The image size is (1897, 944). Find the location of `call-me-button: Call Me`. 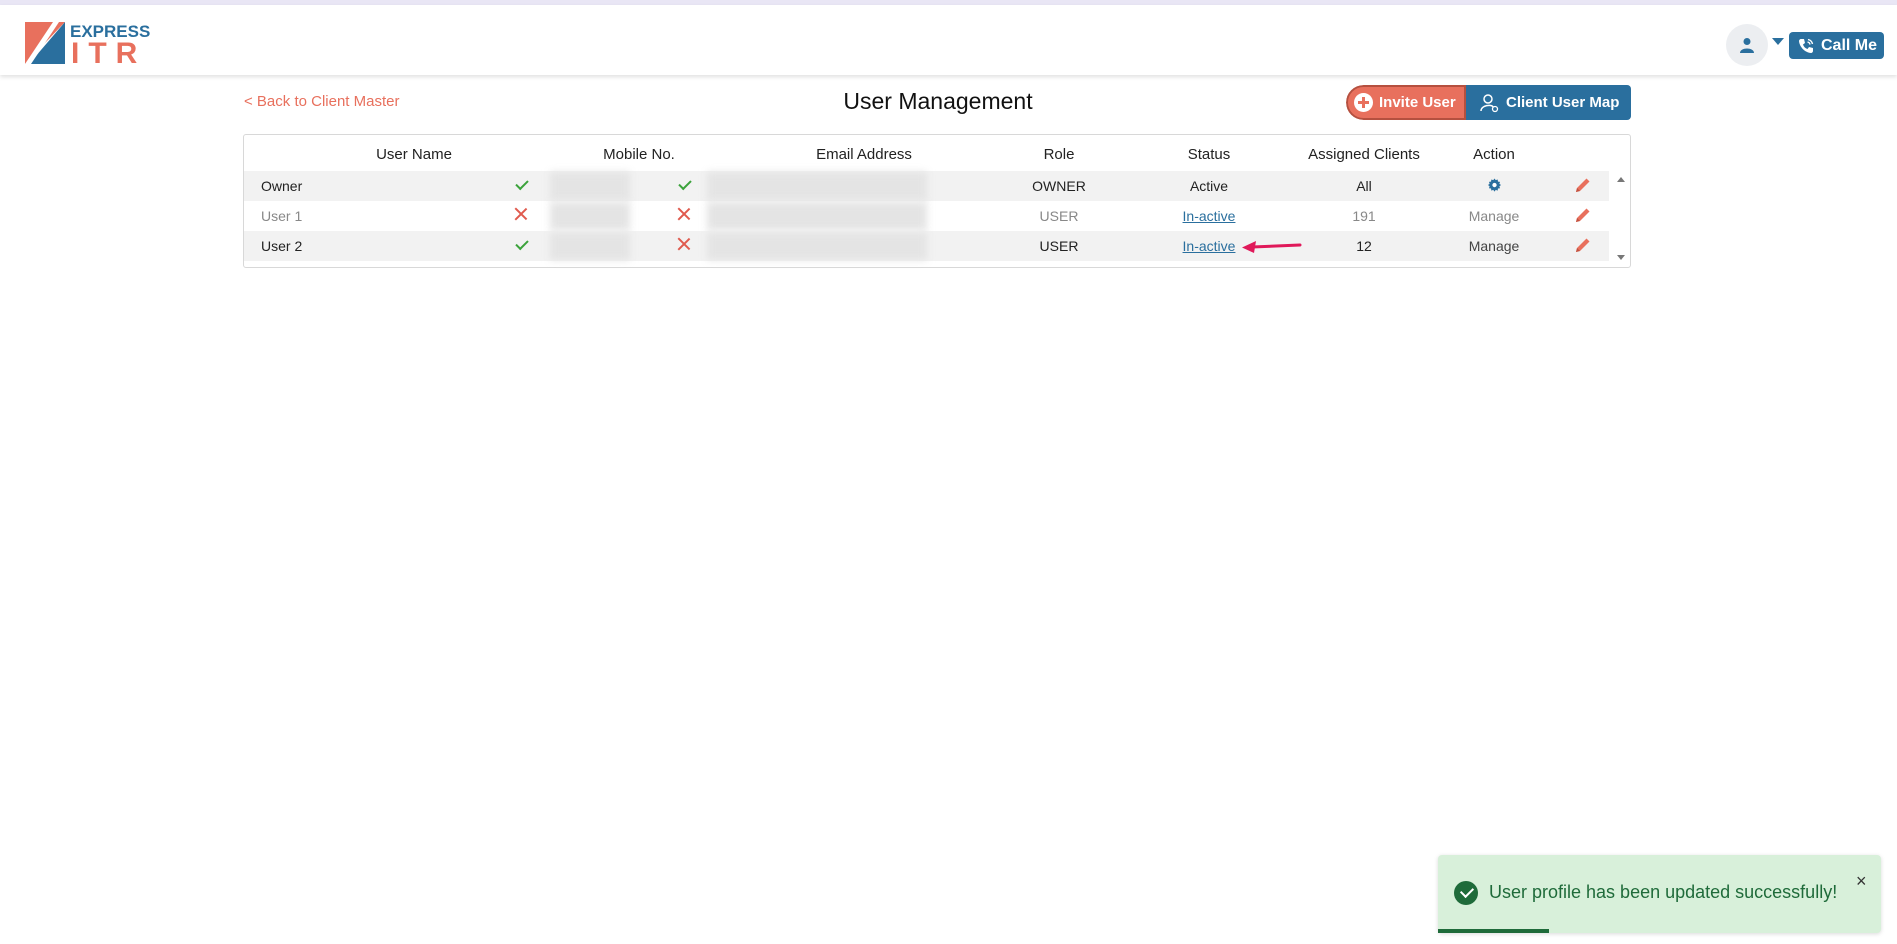

call-me-button: Call Me is located at coordinates (1836, 45).